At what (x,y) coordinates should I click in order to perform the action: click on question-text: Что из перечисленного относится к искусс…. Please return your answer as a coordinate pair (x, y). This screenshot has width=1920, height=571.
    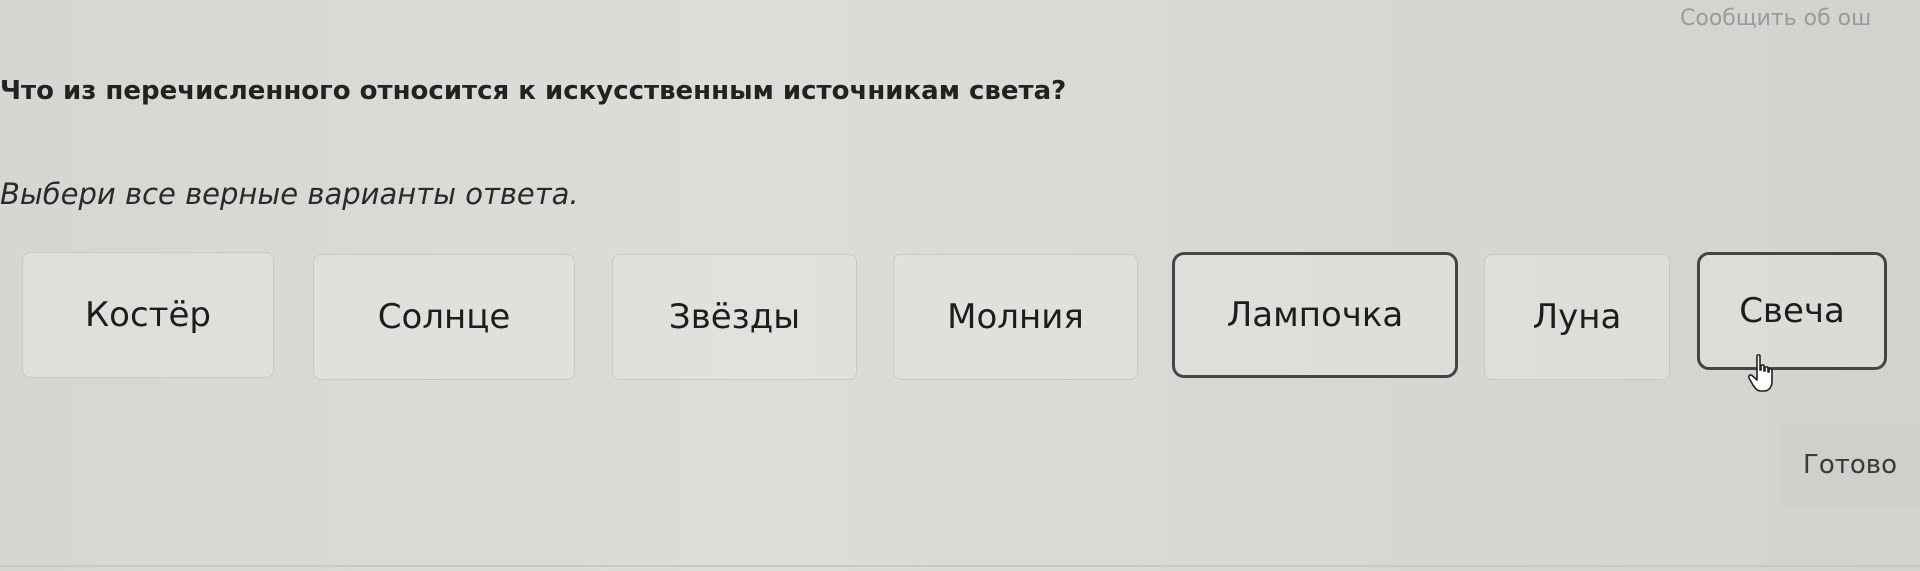
    Looking at the image, I should click on (533, 91).